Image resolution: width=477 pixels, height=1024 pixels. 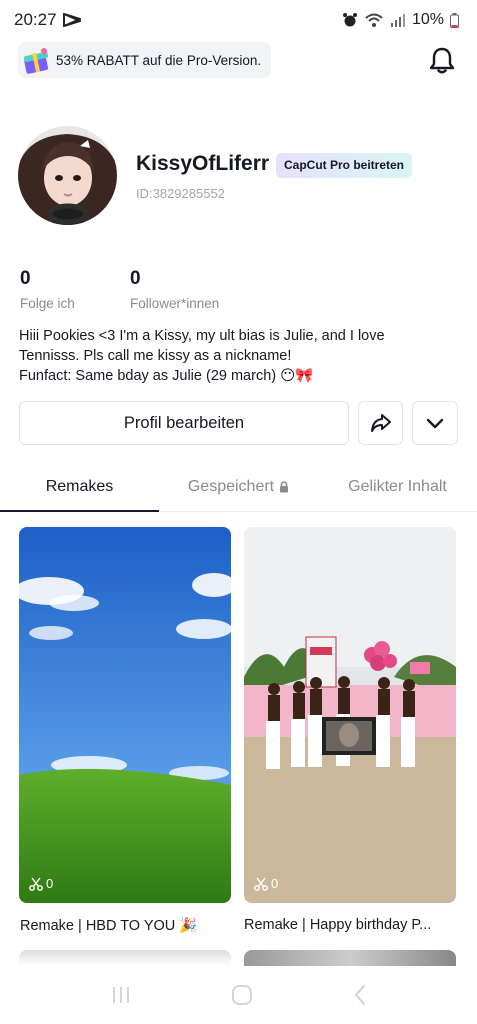 What do you see at coordinates (374, 20) in the screenshot?
I see `wifi-icon` at bounding box center [374, 20].